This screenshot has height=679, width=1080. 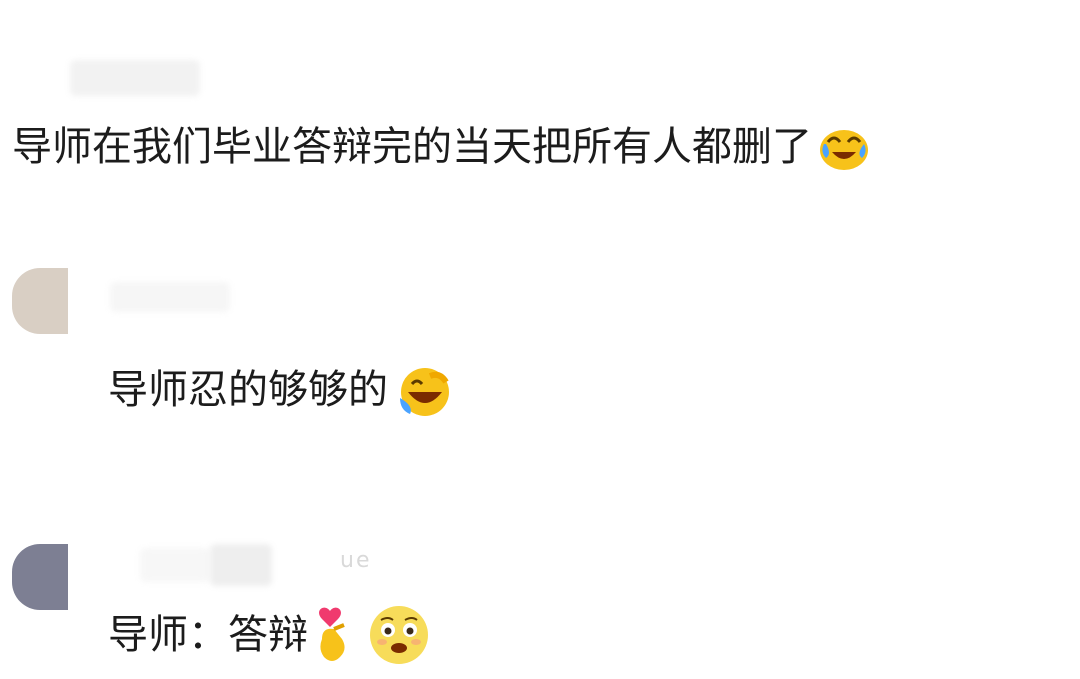 I want to click on rolling-laughing-emoji-icon, so click(x=425, y=390).